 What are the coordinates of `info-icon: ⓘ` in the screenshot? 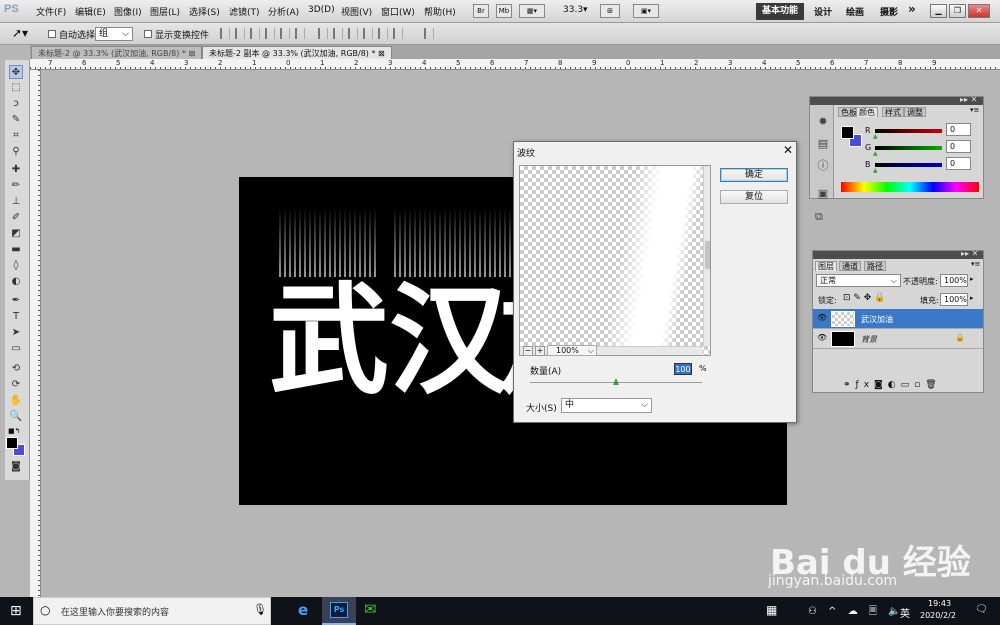 It's located at (823, 165).